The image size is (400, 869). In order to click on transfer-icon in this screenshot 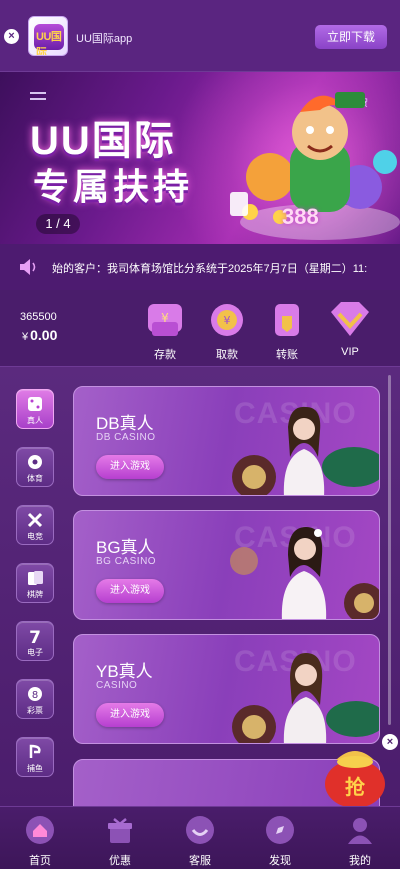, I will do `click(287, 320)`.